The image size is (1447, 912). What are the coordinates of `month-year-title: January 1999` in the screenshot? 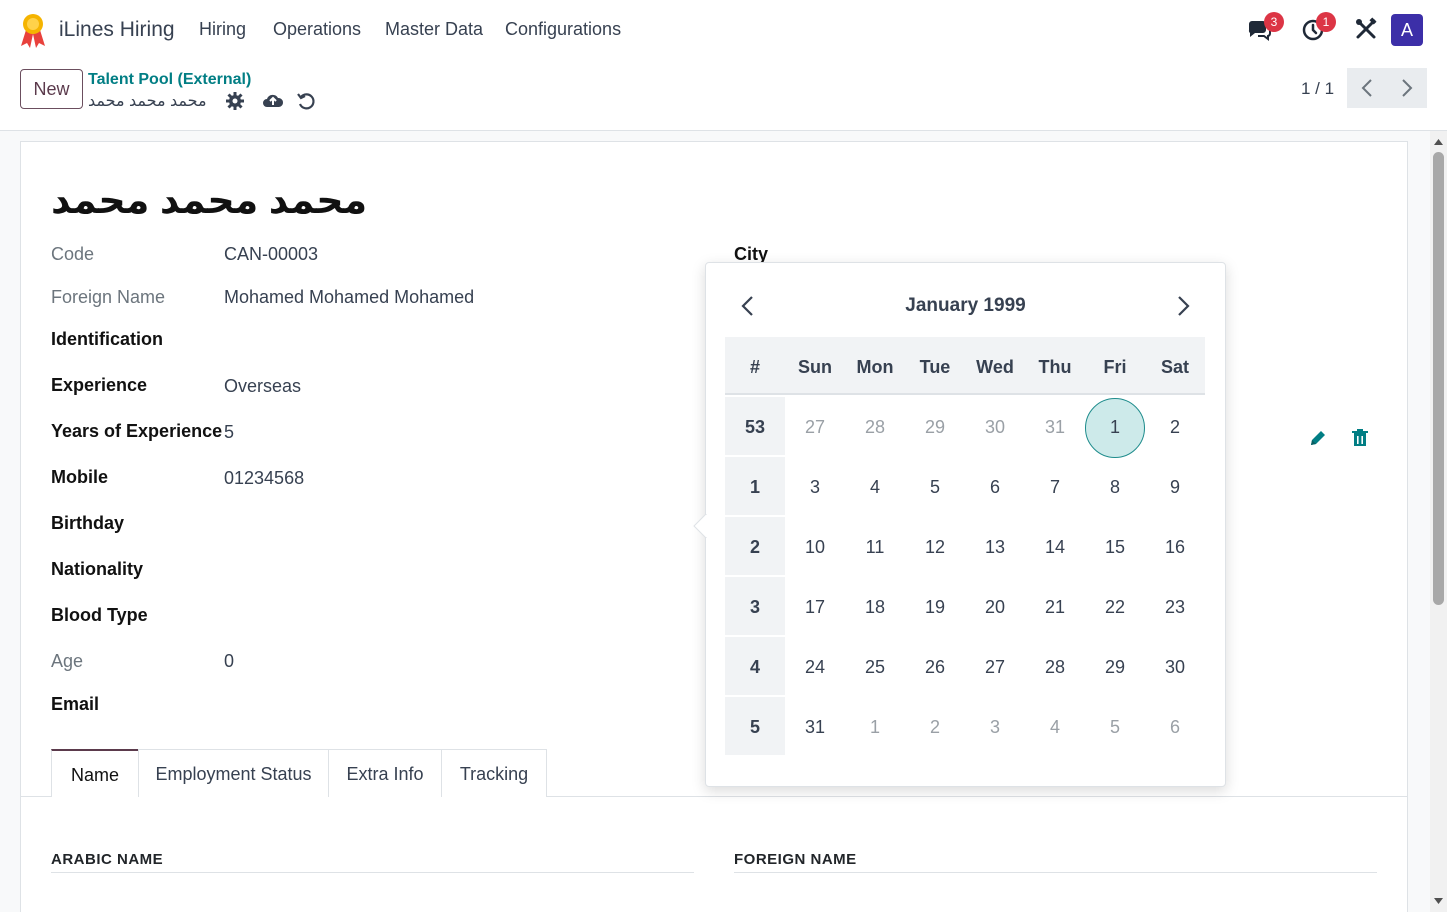 It's located at (965, 306).